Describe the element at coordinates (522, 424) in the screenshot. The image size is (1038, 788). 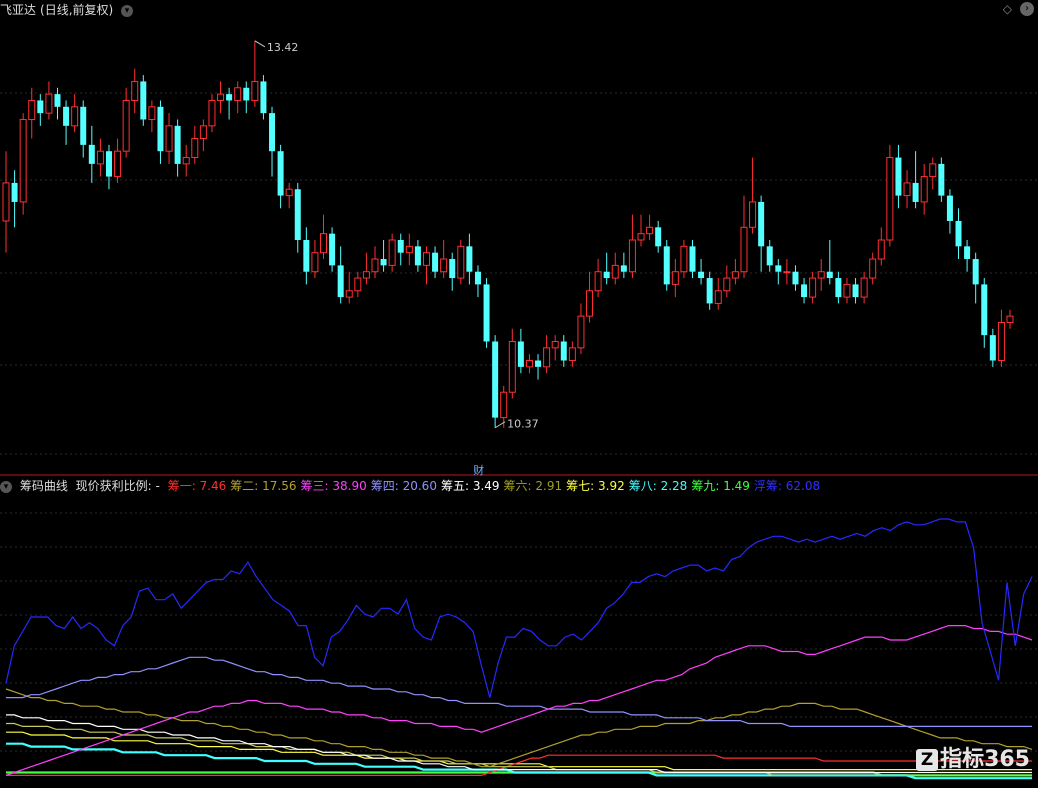
I see `low-price-label: 10.37` at that location.